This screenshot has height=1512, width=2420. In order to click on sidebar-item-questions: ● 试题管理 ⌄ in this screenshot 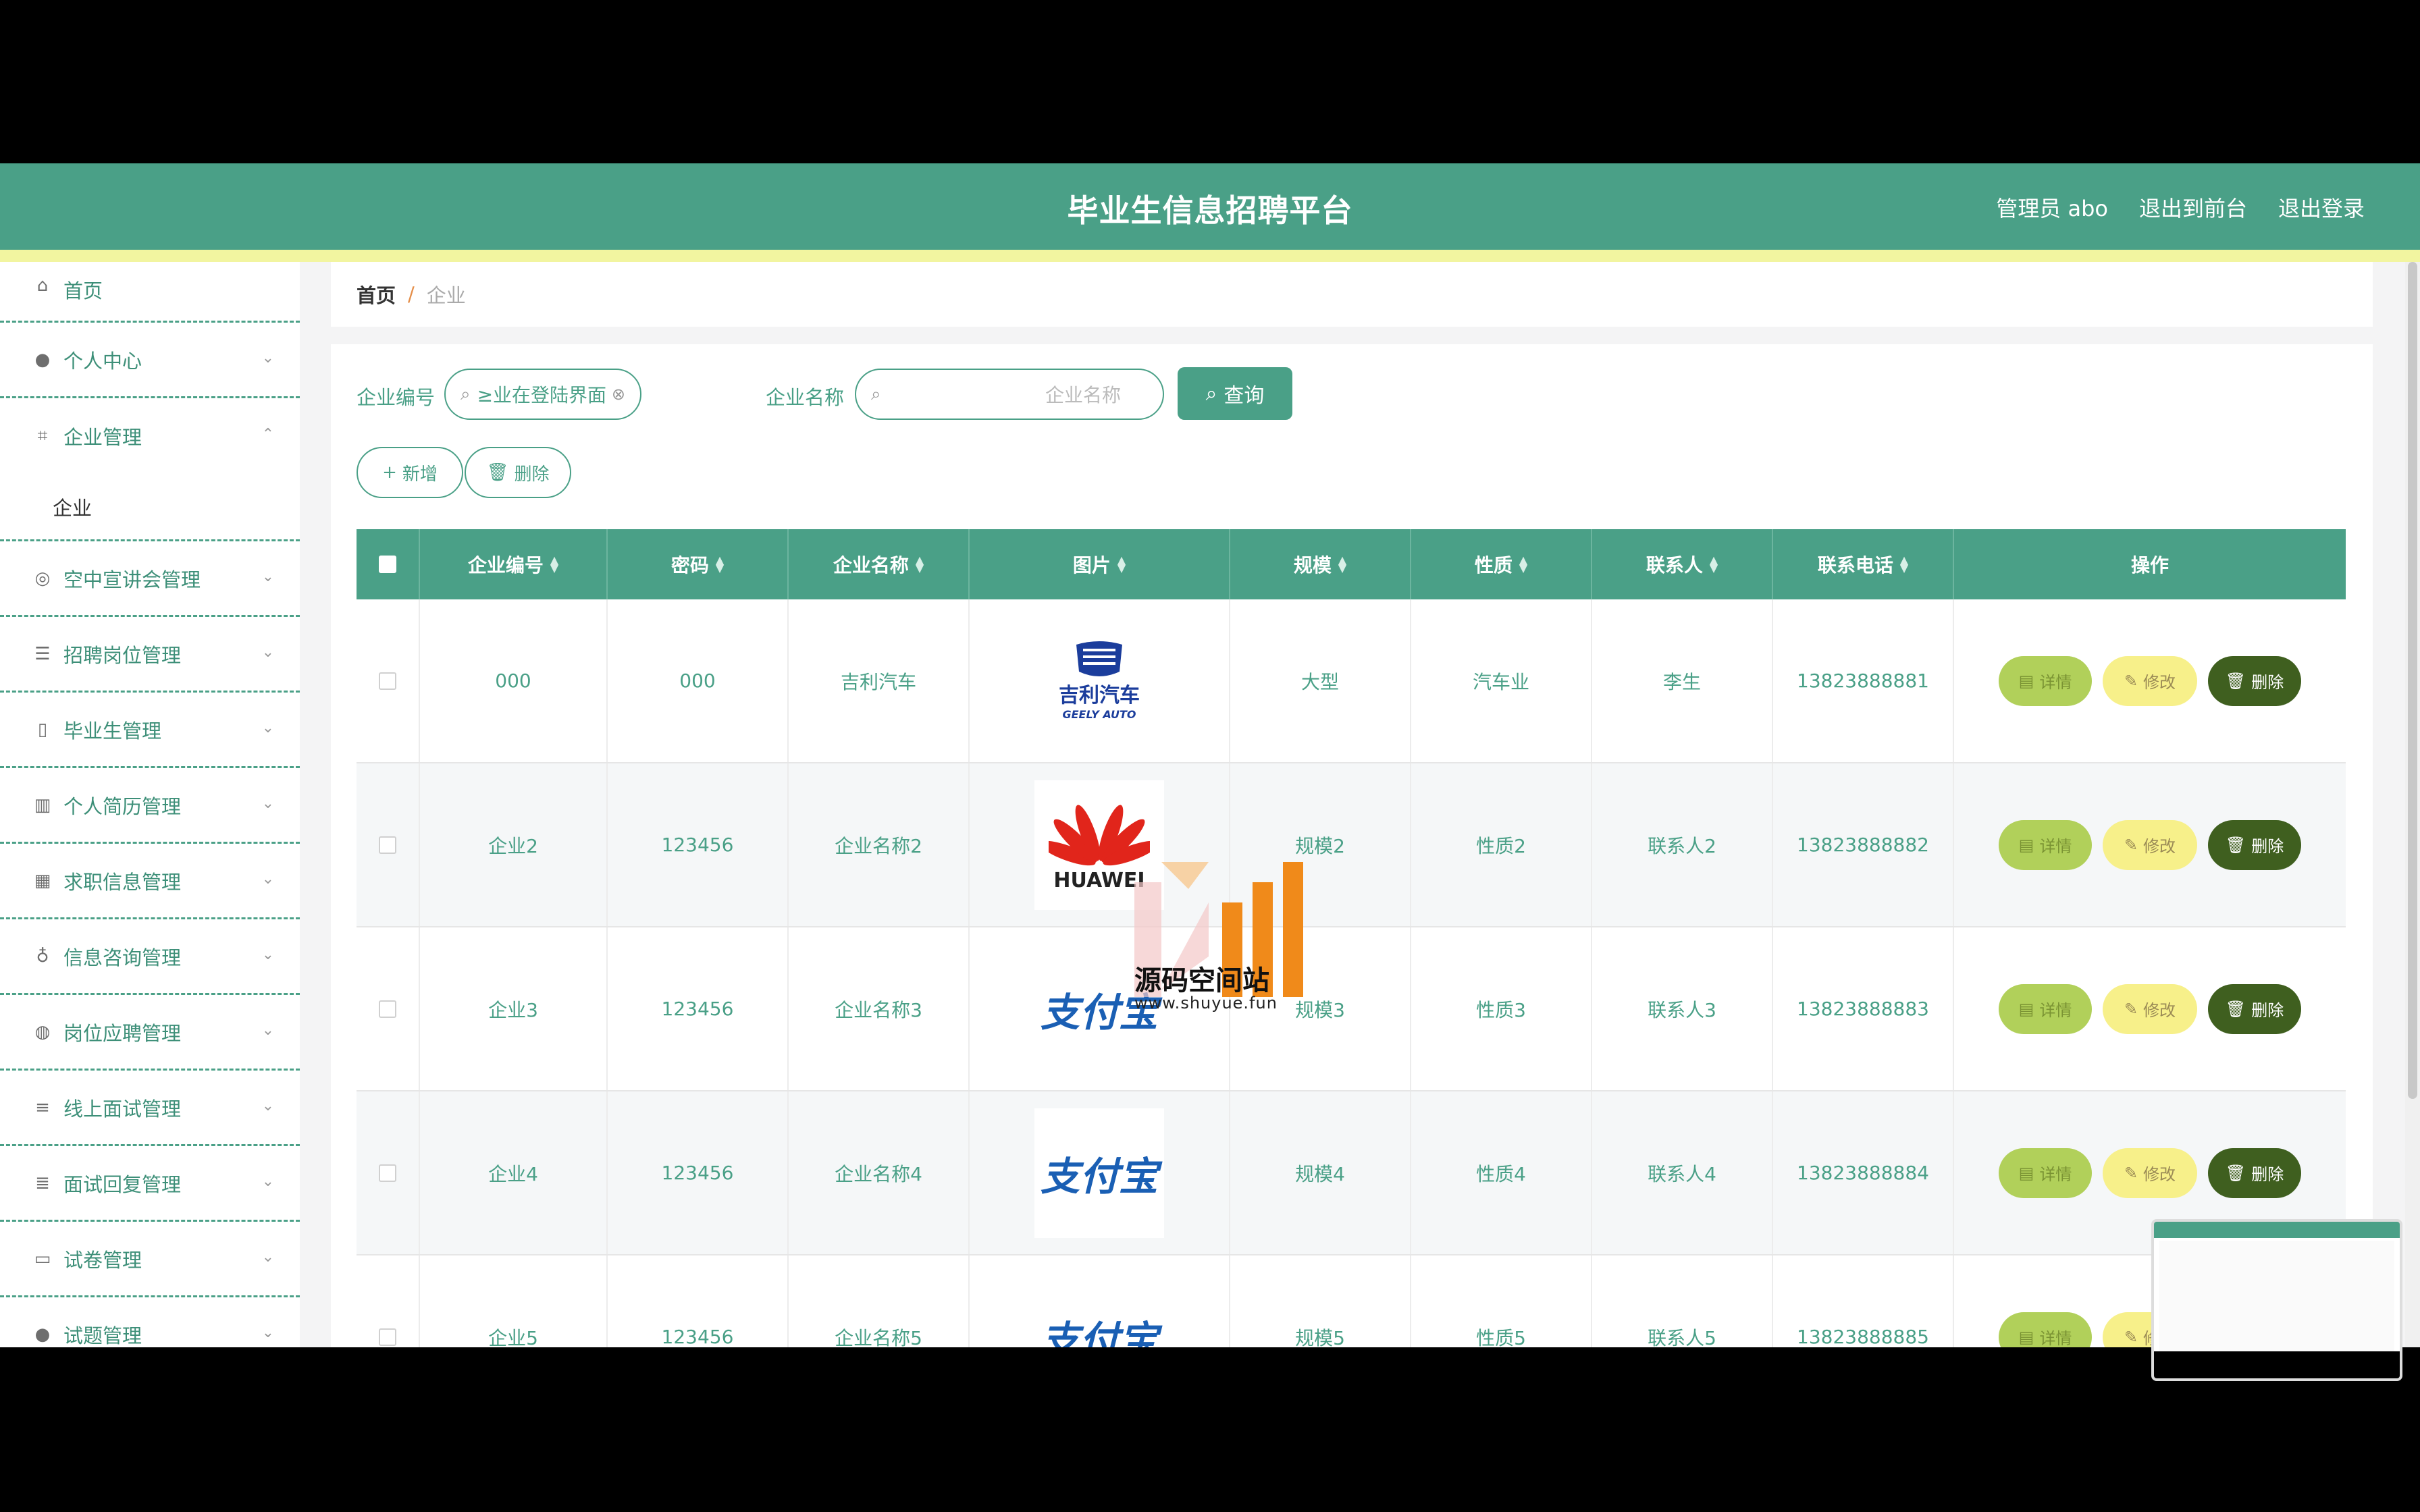, I will do `click(150, 1322)`.